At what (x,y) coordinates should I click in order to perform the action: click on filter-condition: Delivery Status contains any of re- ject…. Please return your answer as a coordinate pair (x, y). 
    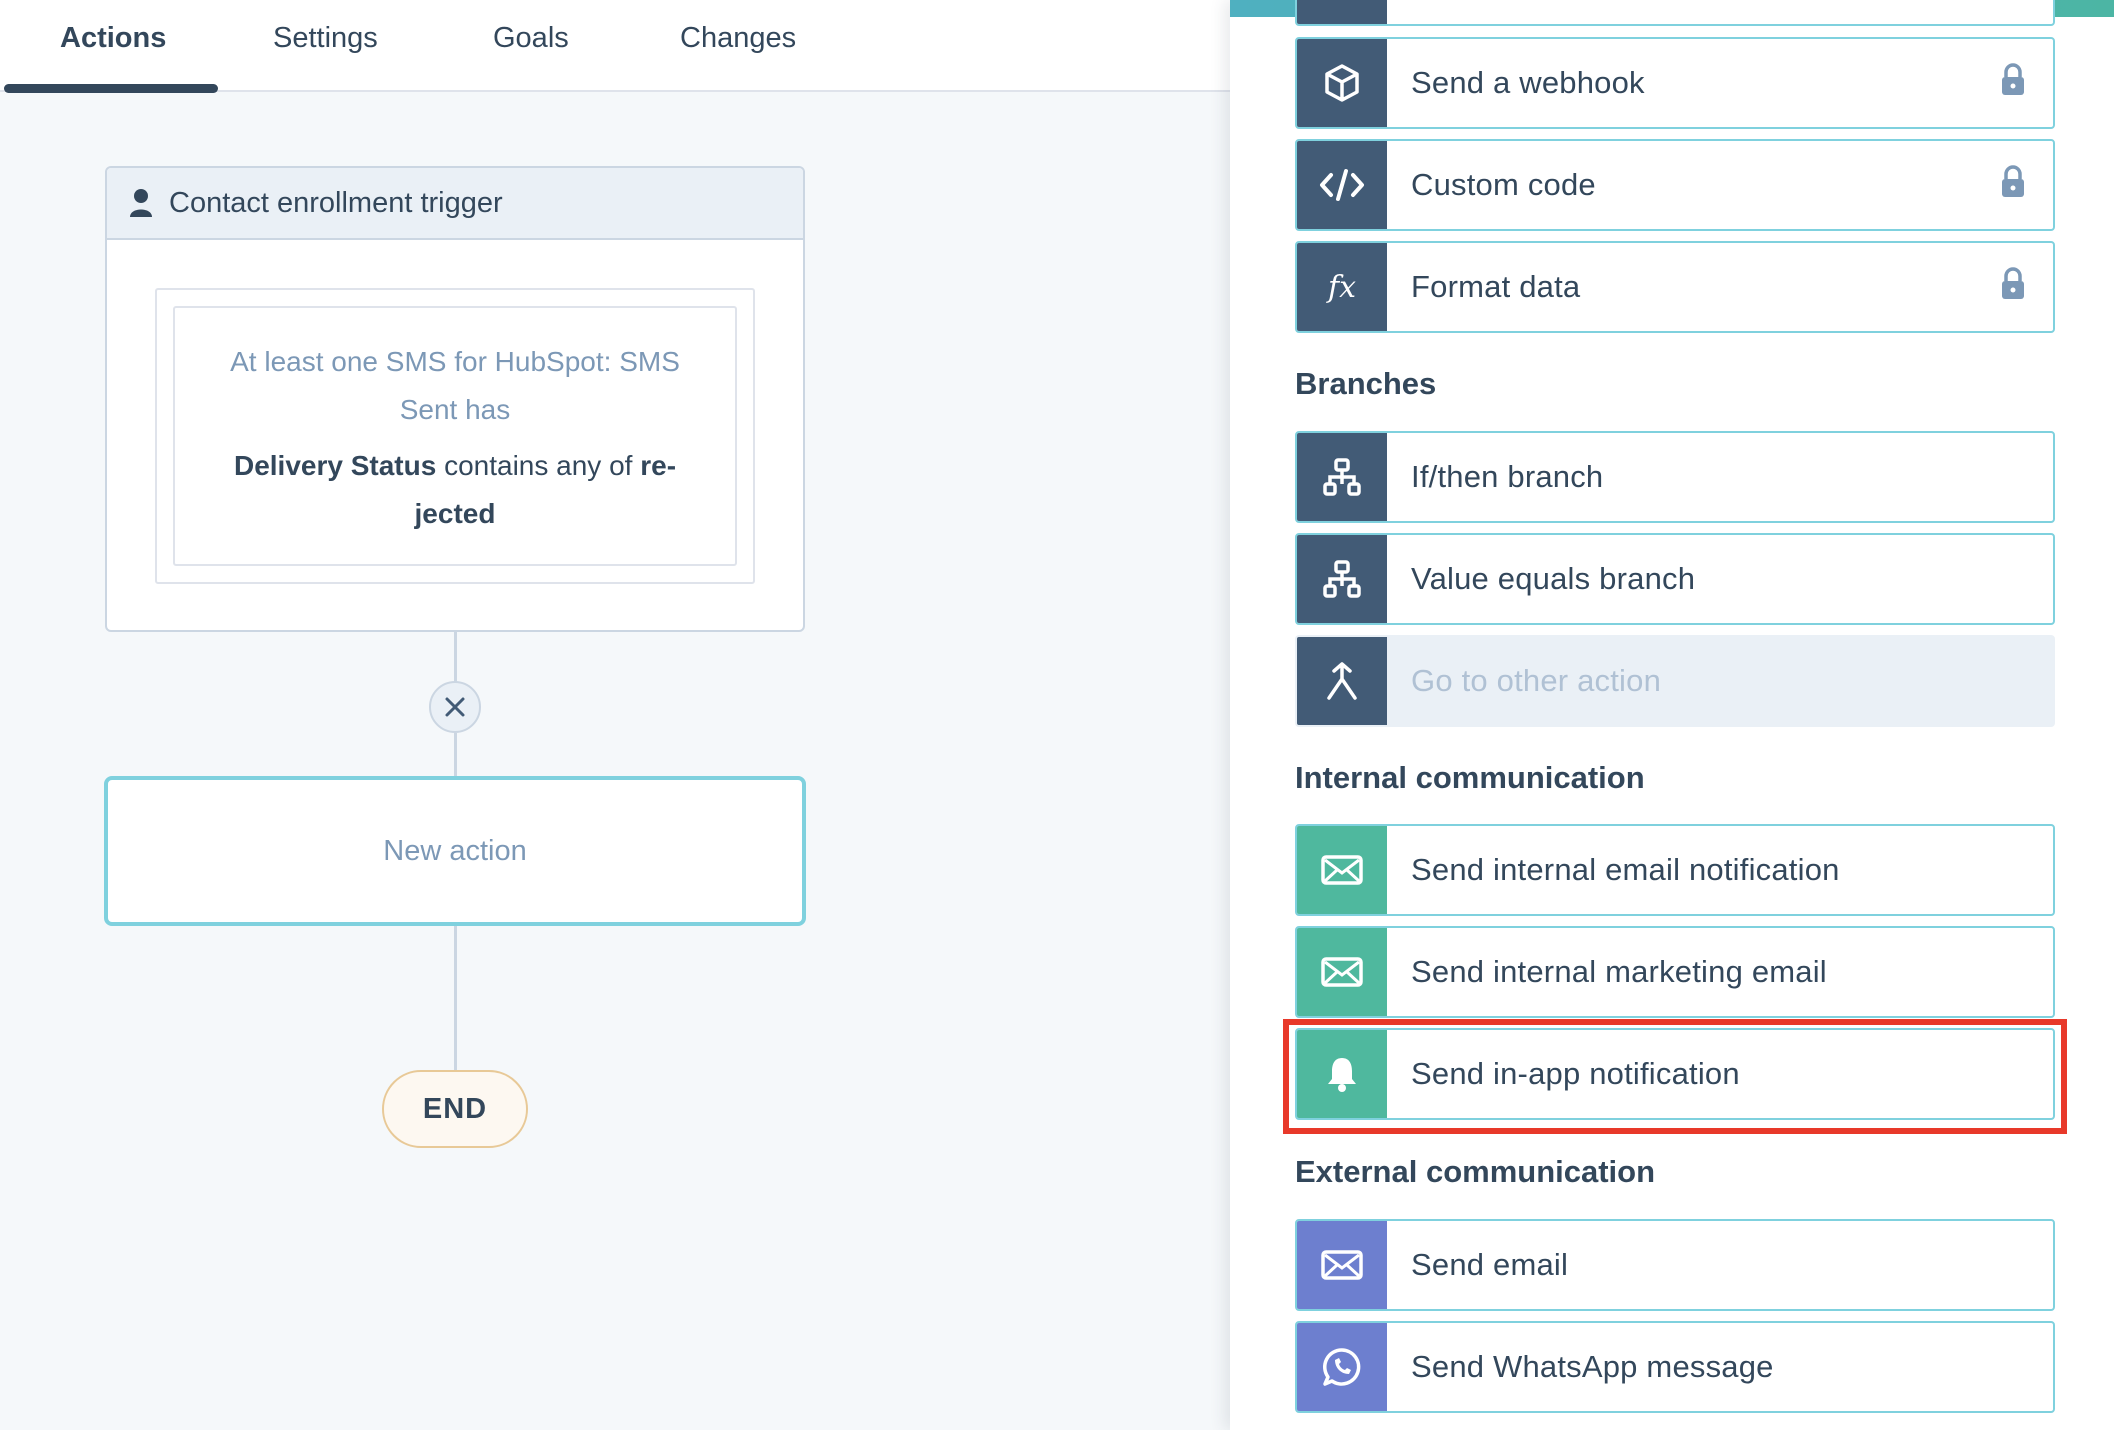
    Looking at the image, I should click on (455, 490).